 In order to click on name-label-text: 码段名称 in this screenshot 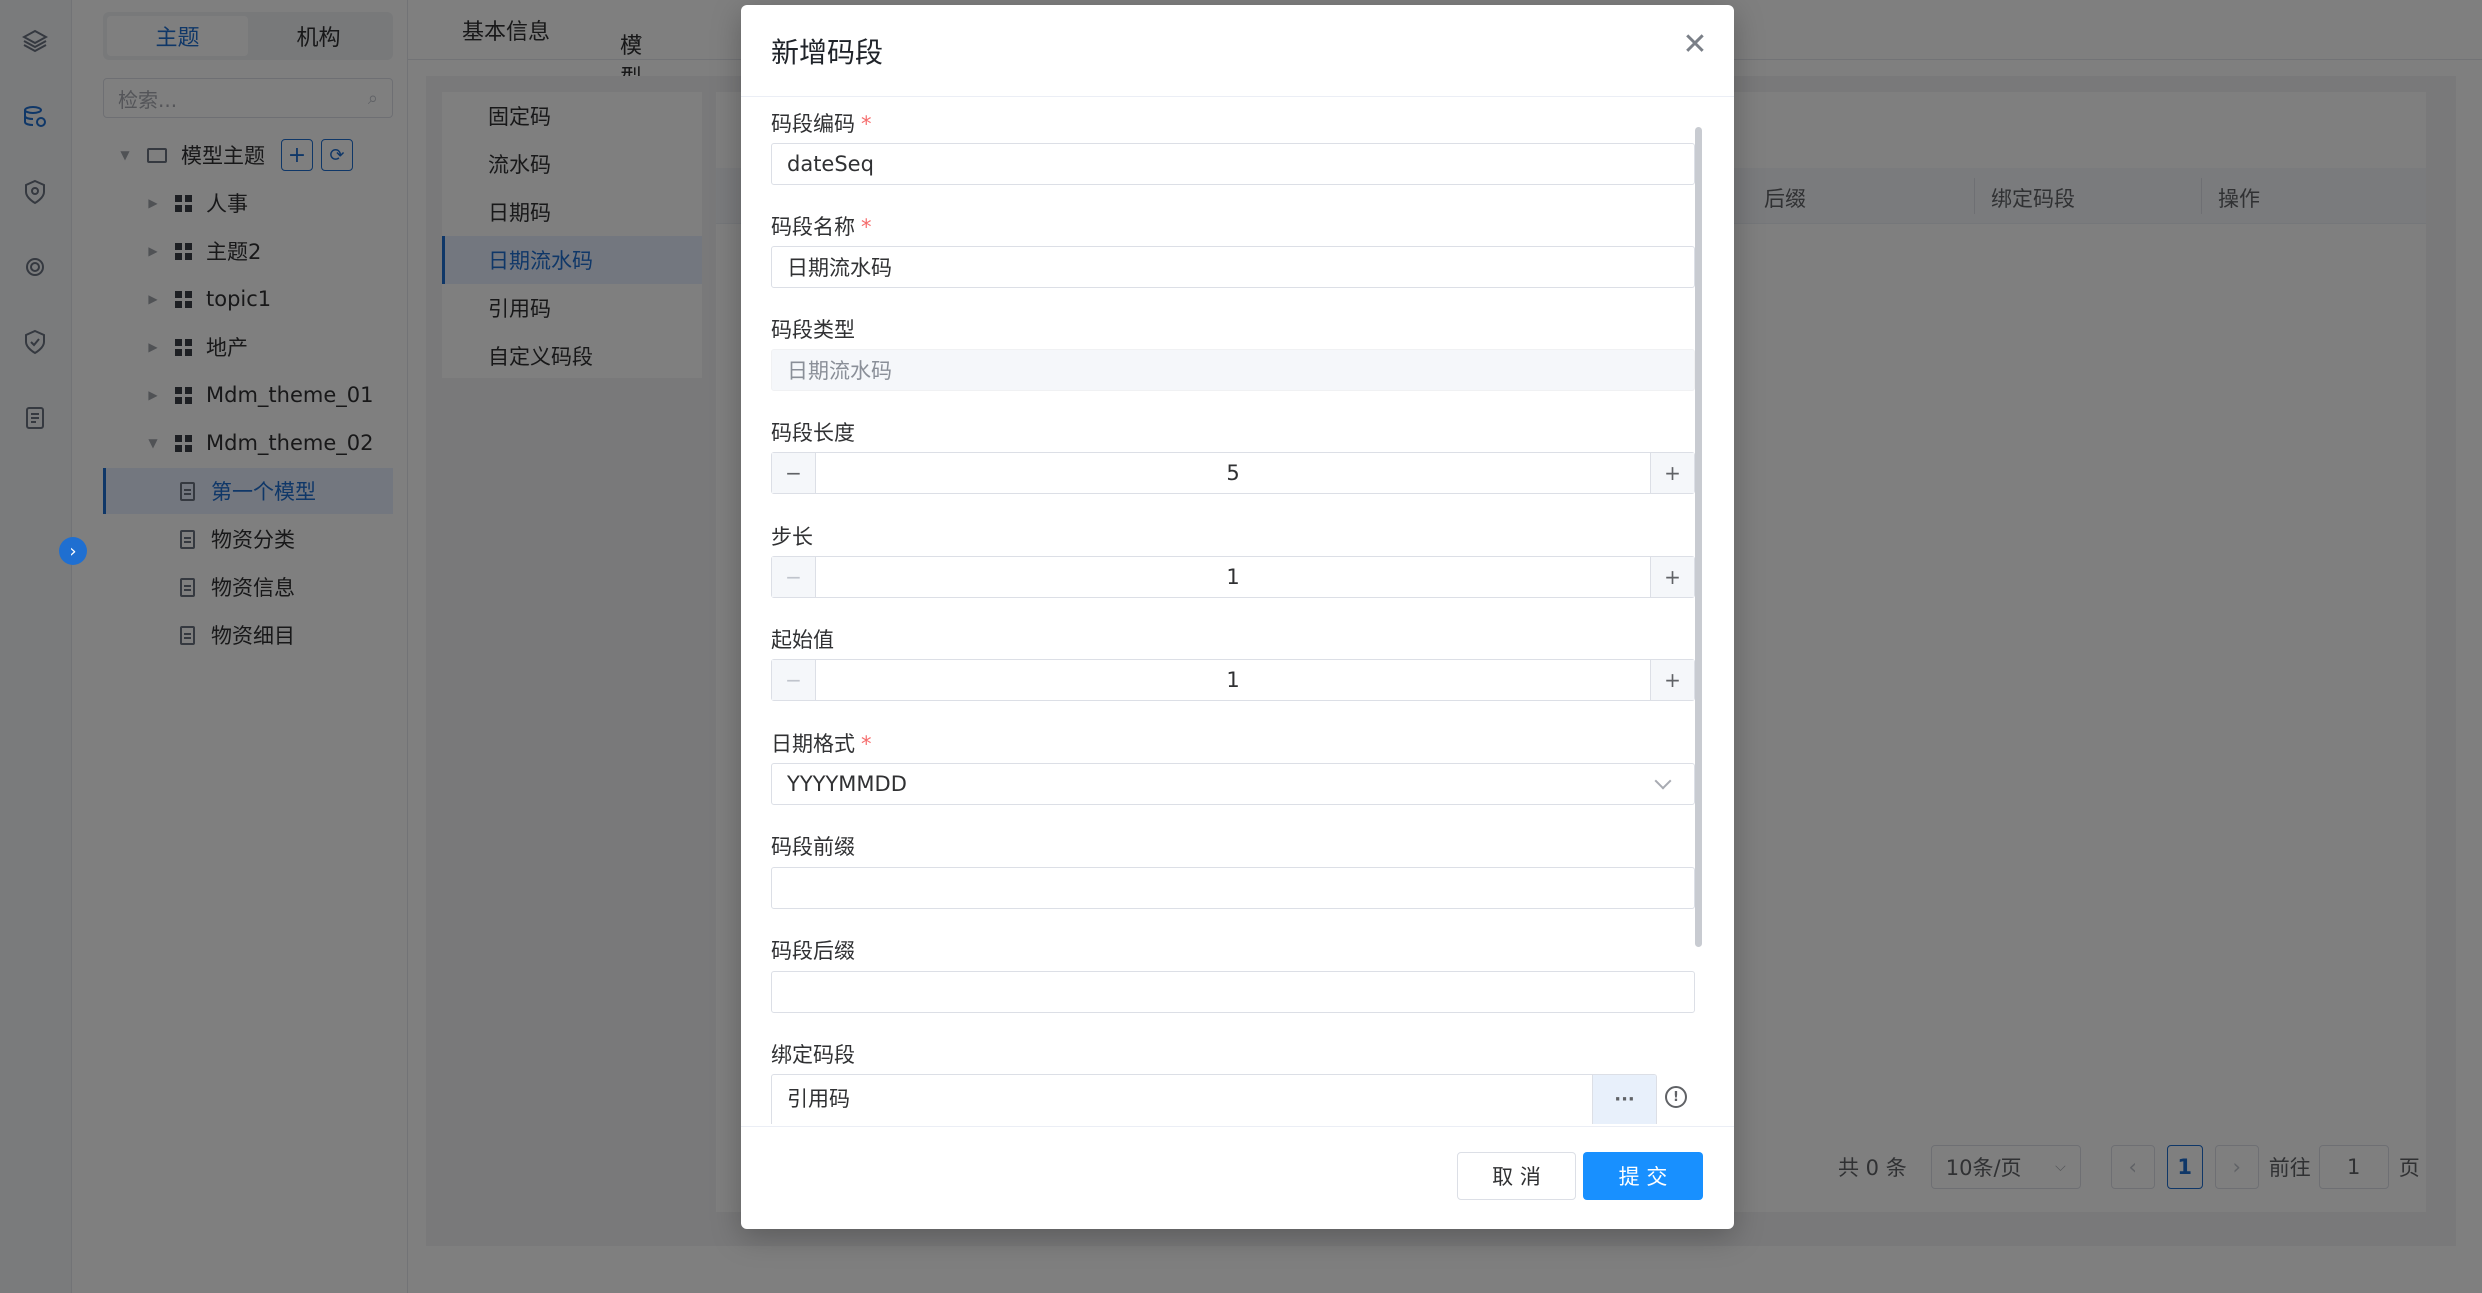, I will do `click(813, 227)`.